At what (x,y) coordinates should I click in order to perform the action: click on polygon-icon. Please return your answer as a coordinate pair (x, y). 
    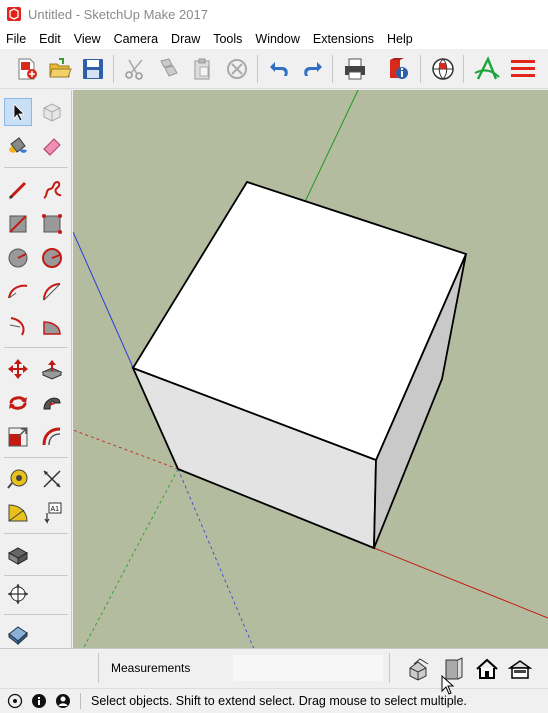
    Looking at the image, I should click on (52, 258).